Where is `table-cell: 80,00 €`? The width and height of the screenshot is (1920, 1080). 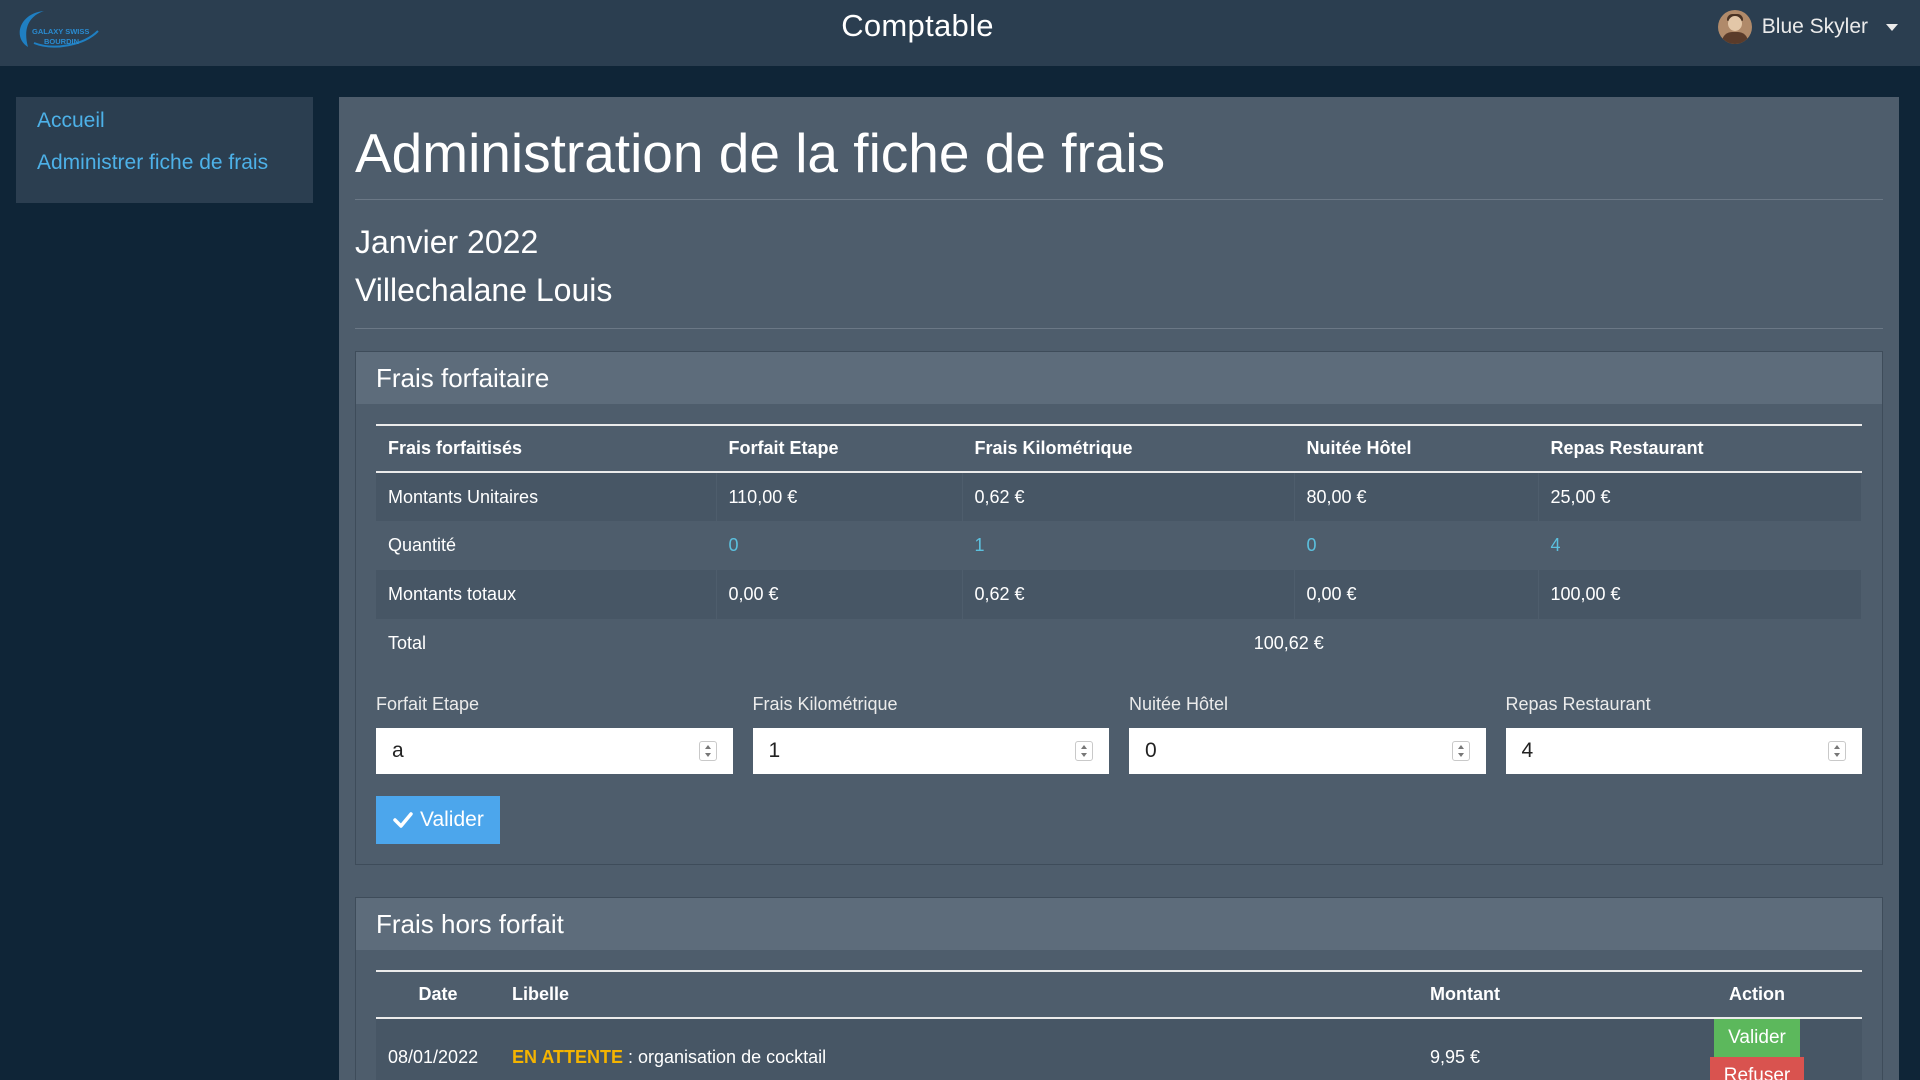 table-cell: 80,00 € is located at coordinates (1416, 496).